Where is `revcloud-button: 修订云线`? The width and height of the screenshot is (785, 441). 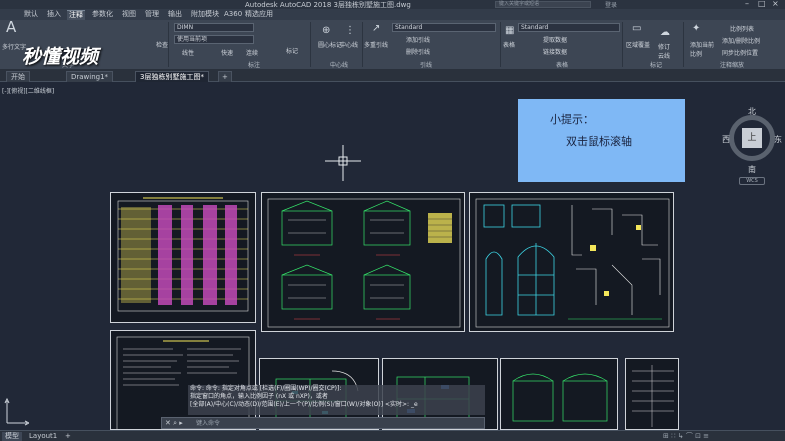 revcloud-button: 修订云线 is located at coordinates (665, 51).